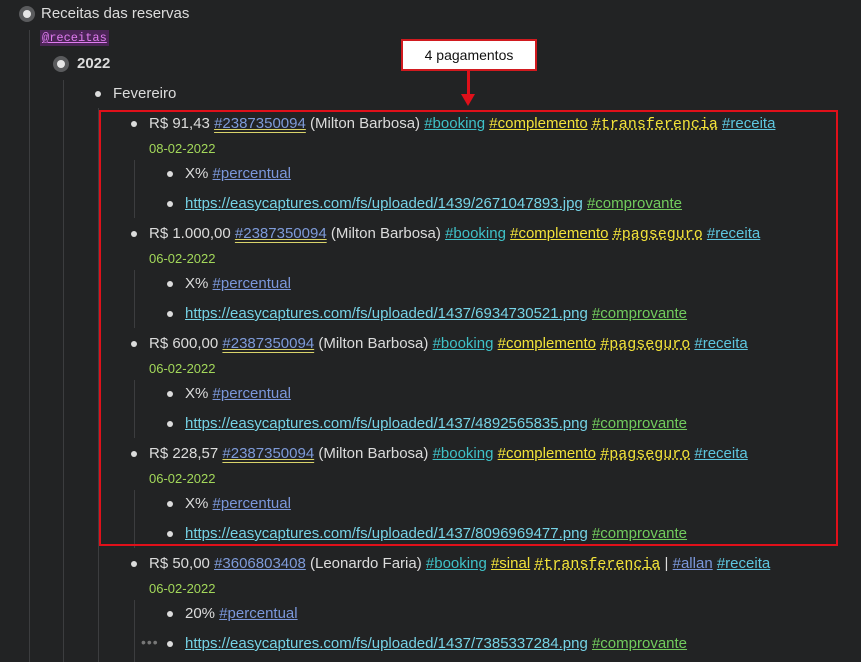 This screenshot has height=662, width=861. I want to click on person-name: (Leonardo Faria), so click(366, 563).